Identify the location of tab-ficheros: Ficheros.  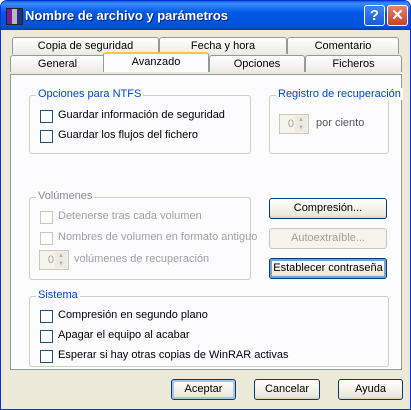
(353, 63).